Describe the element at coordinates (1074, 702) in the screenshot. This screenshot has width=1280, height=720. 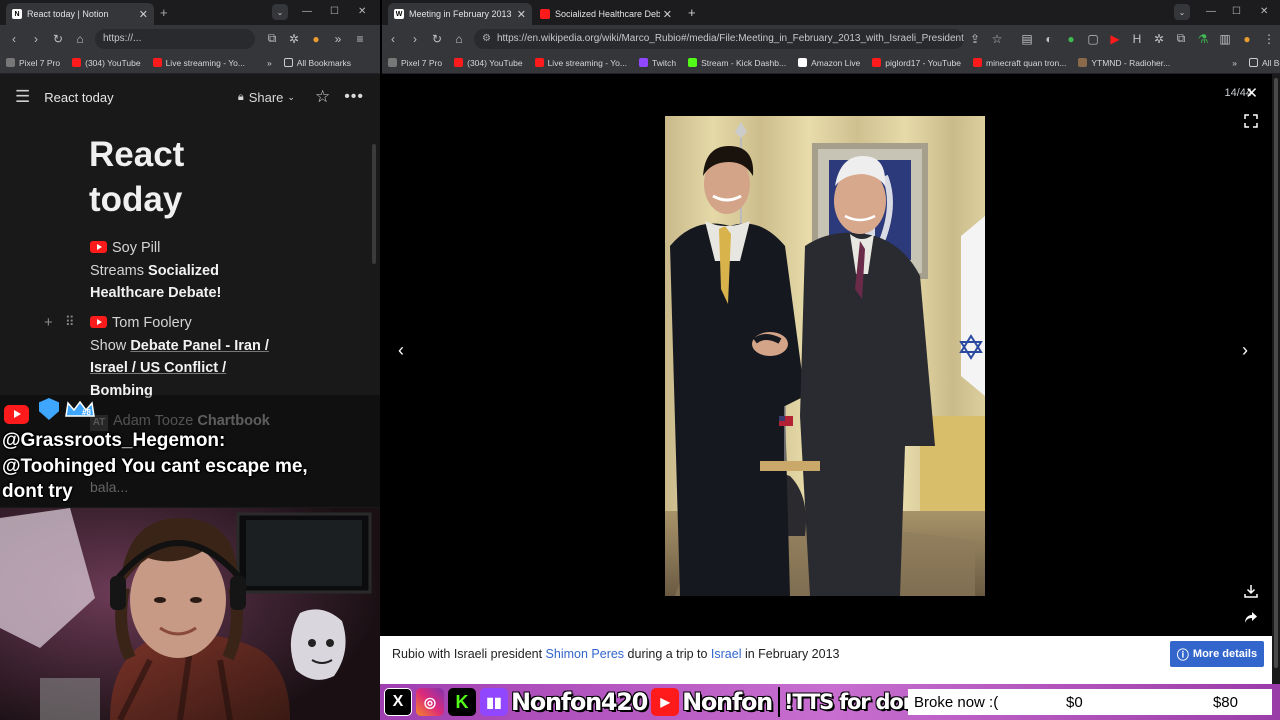
I see `goal-current: $0` at that location.